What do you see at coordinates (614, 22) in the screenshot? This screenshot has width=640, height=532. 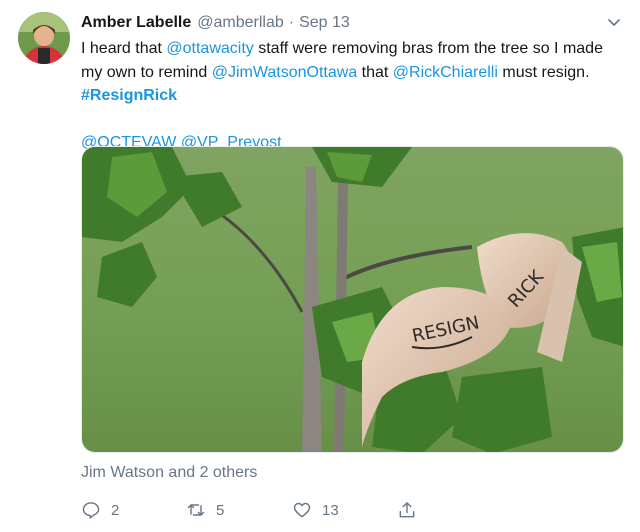 I see `chevron-down-icon` at bounding box center [614, 22].